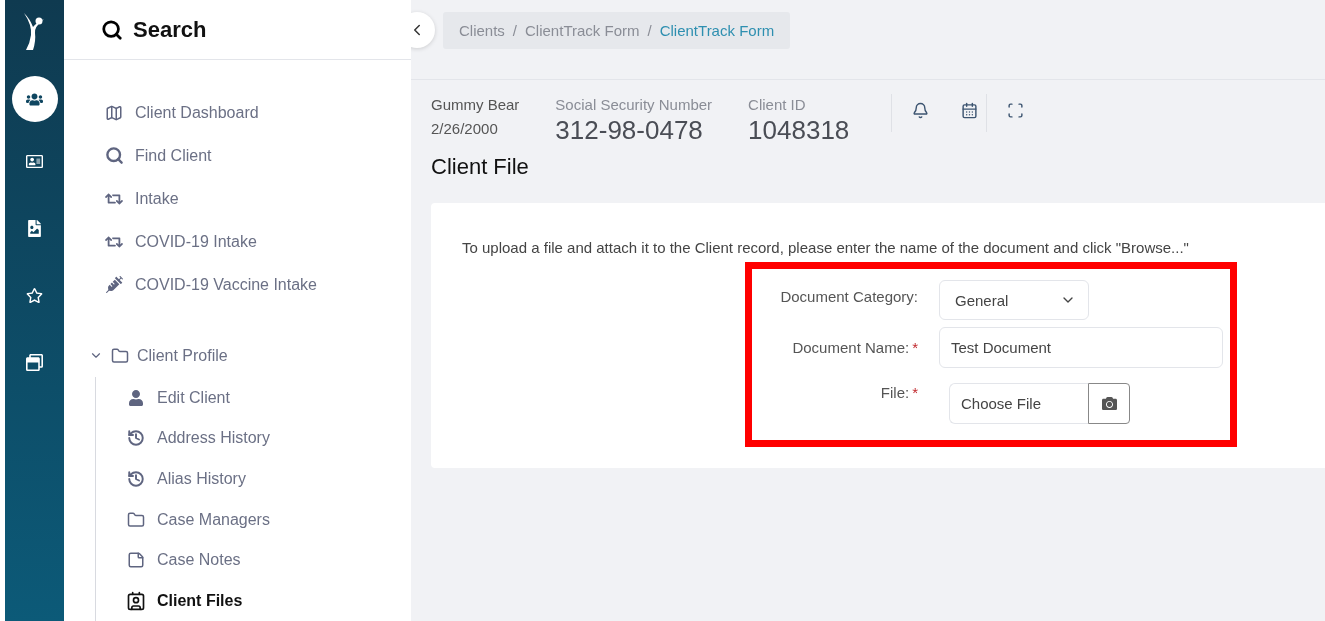 The image size is (1325, 621). I want to click on field-label: Document Name: *, so click(854, 347).